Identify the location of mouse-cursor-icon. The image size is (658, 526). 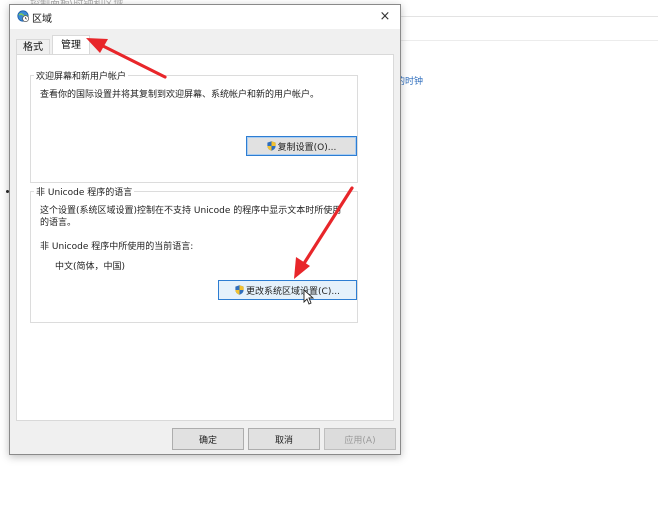
(309, 297).